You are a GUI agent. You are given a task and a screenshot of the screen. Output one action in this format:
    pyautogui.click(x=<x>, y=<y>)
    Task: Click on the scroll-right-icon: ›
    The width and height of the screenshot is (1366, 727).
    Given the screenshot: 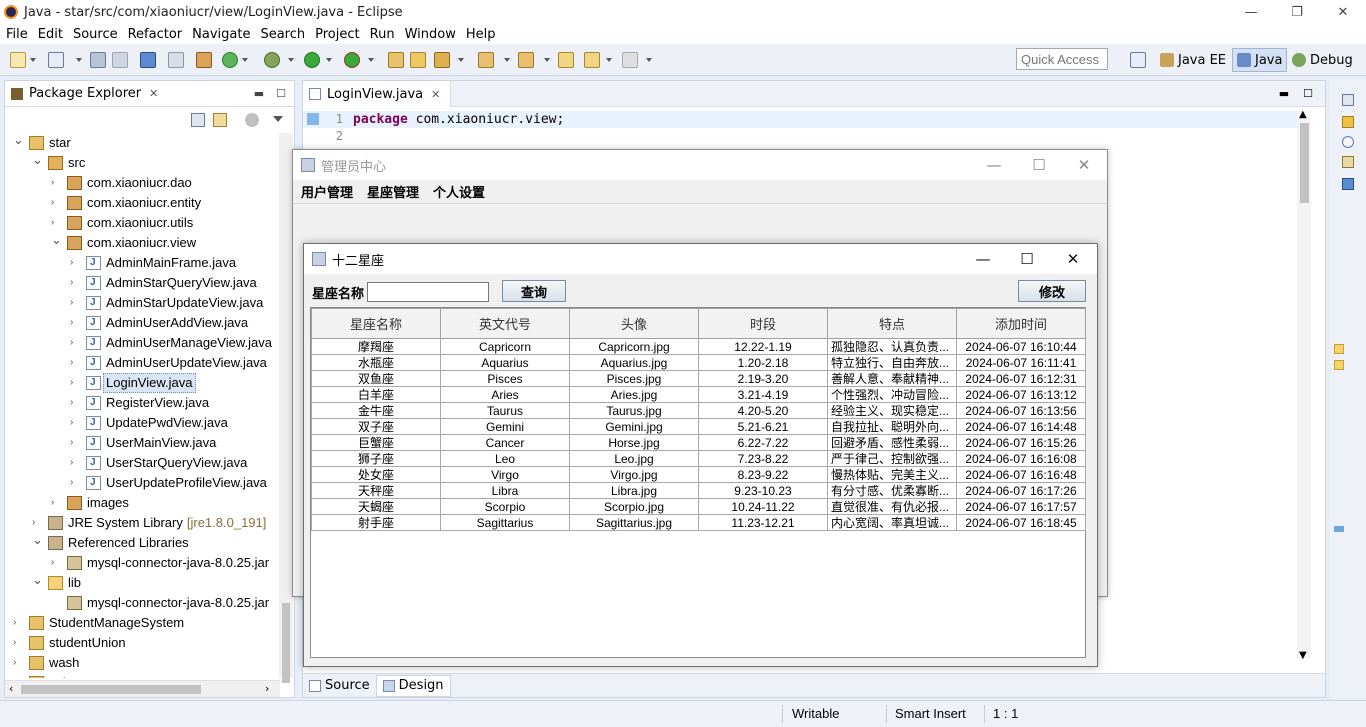 What is the action you would take?
    pyautogui.click(x=267, y=688)
    